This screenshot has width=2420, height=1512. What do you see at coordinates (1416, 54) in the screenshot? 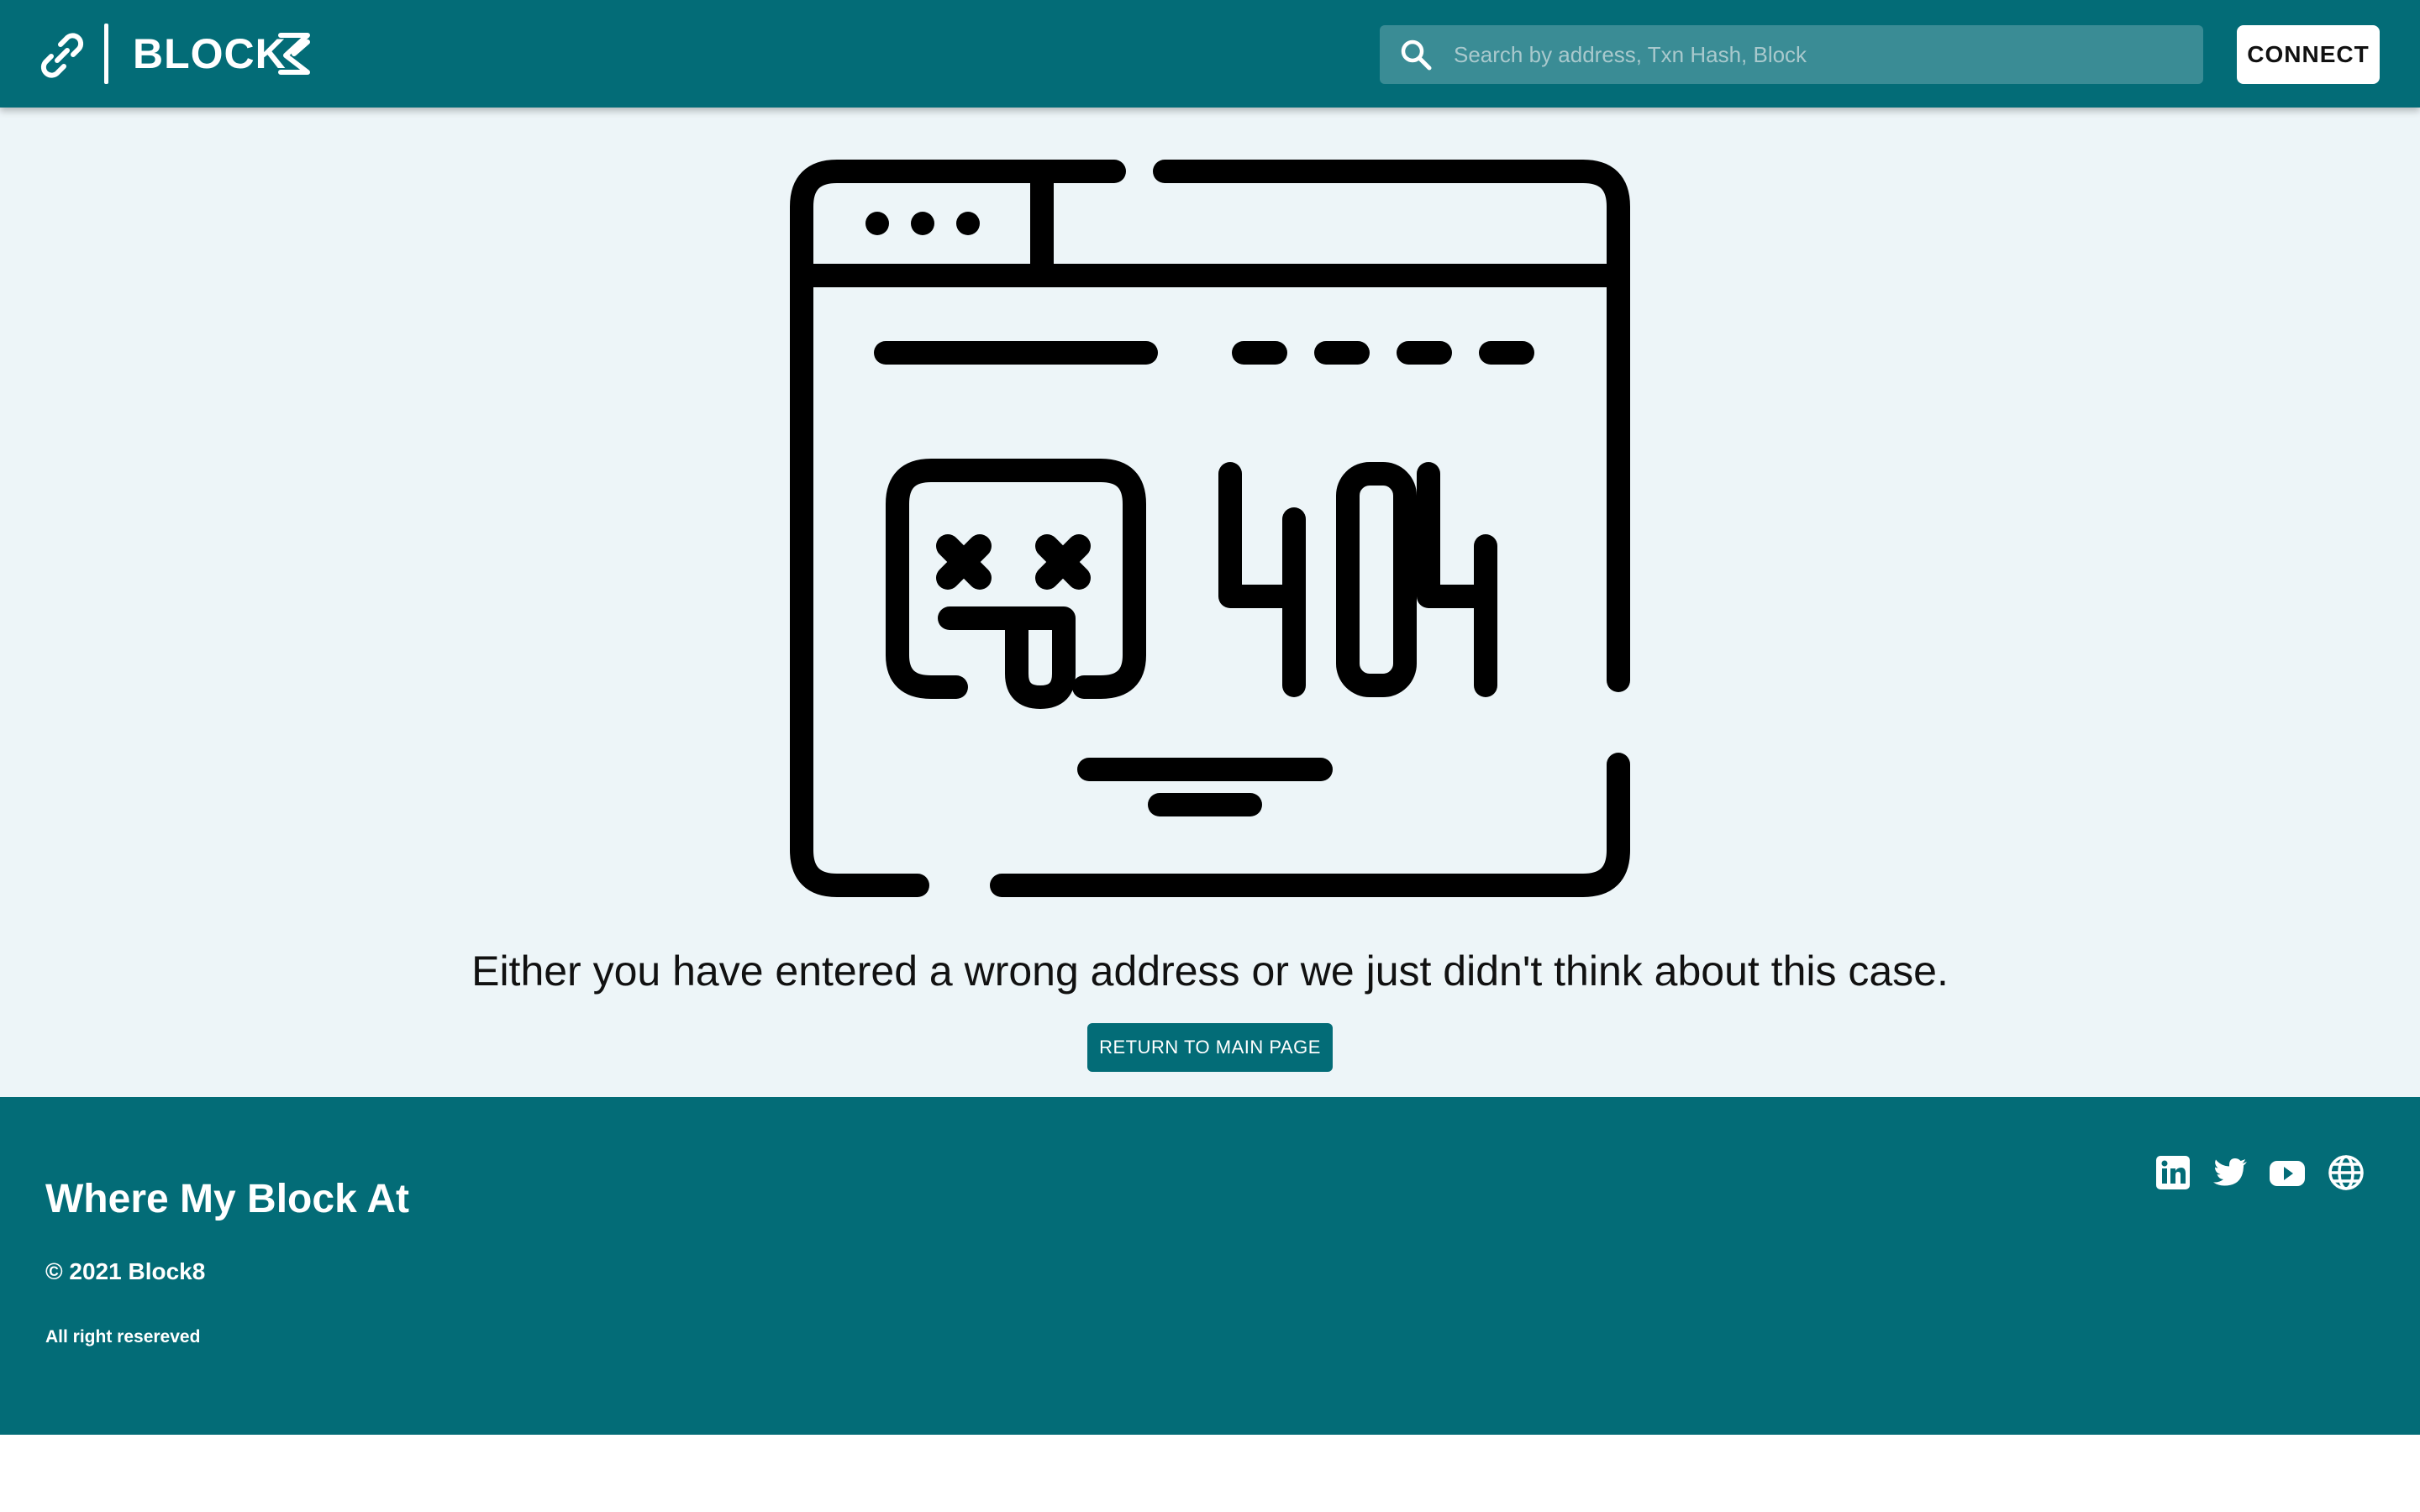
I see `search-icon` at bounding box center [1416, 54].